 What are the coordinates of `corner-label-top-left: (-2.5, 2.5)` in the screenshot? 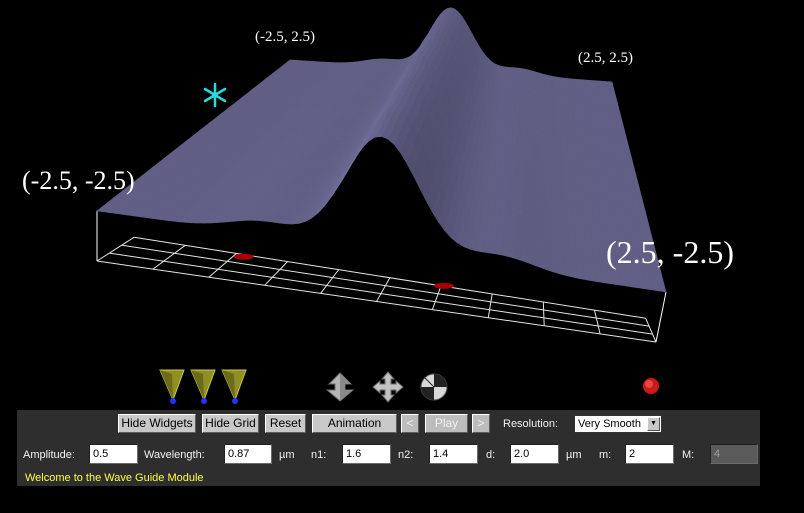 It's located at (285, 37).